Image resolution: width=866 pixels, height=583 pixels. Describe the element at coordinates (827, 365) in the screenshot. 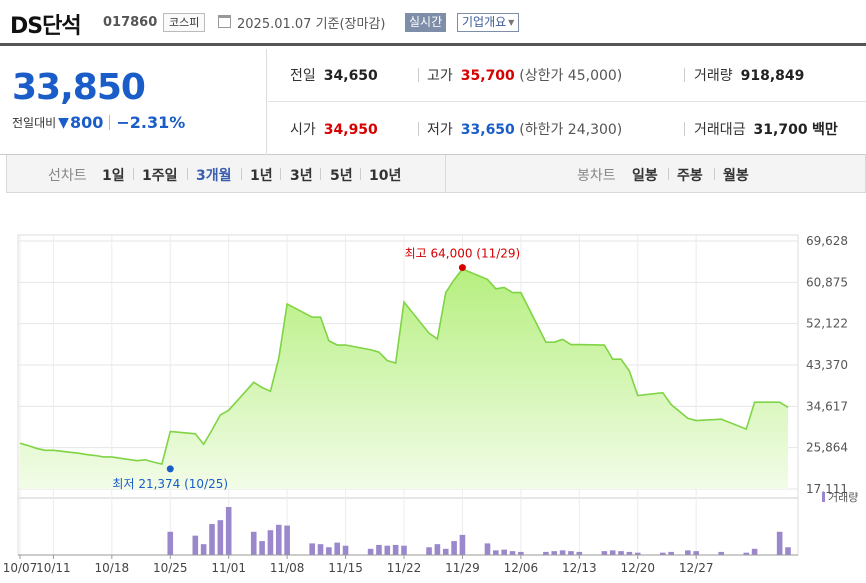

I see `y-tick-label: 43,370` at that location.